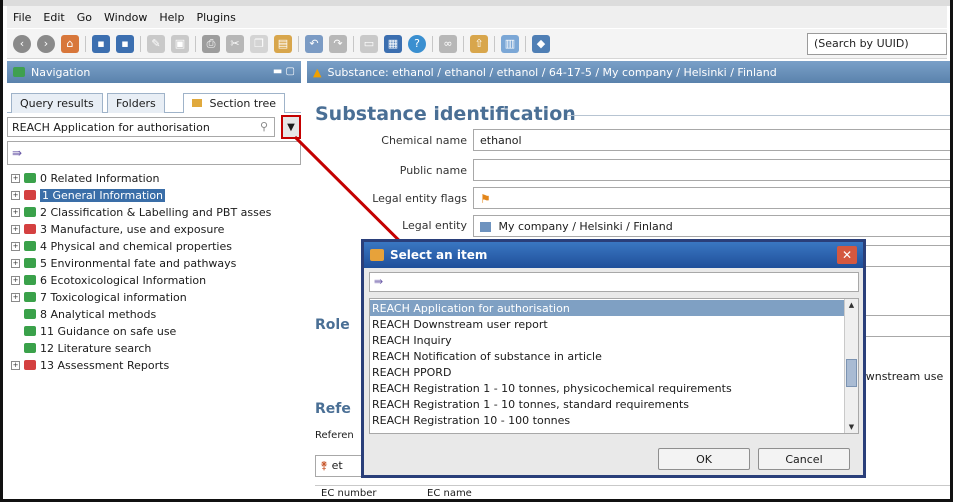  I want to click on paste-icon: ▤, so click(283, 43).